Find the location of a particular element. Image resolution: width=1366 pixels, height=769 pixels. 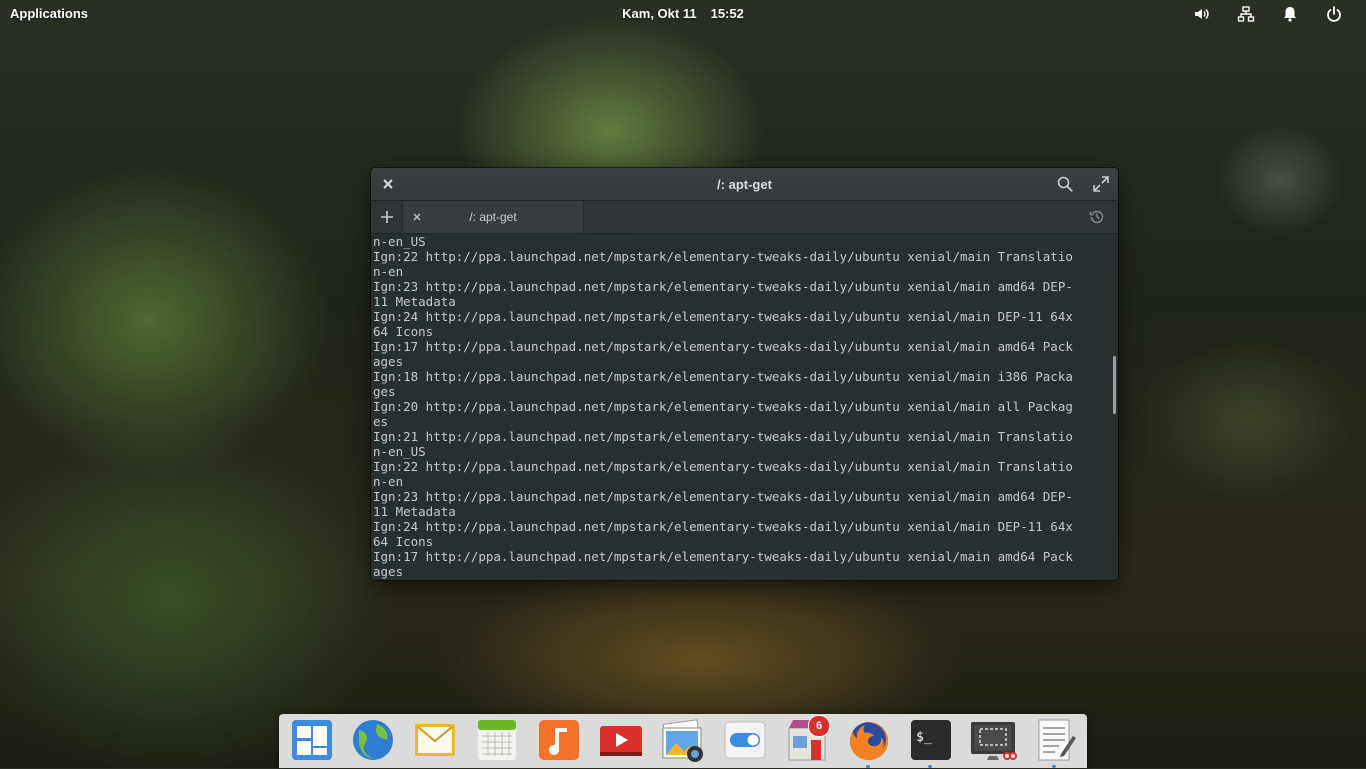

top-panel: Applications Kam, Okt 11 15:52 is located at coordinates (683, 14).